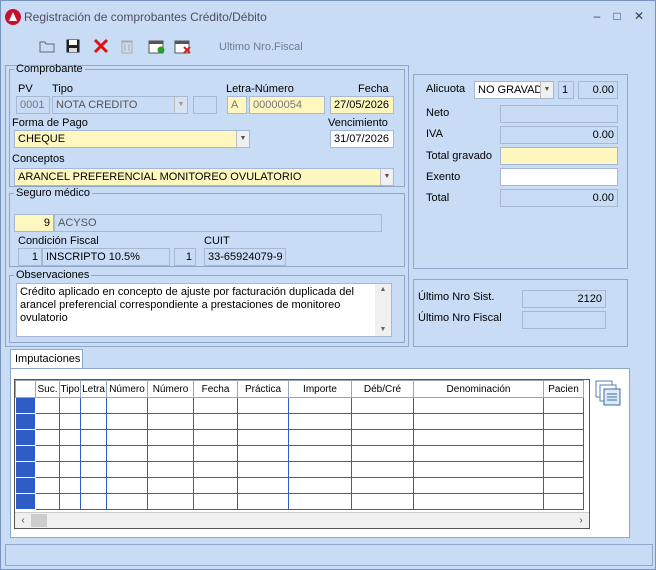 The image size is (656, 570). What do you see at coordinates (215, 389) in the screenshot?
I see `column-header: Fecha` at bounding box center [215, 389].